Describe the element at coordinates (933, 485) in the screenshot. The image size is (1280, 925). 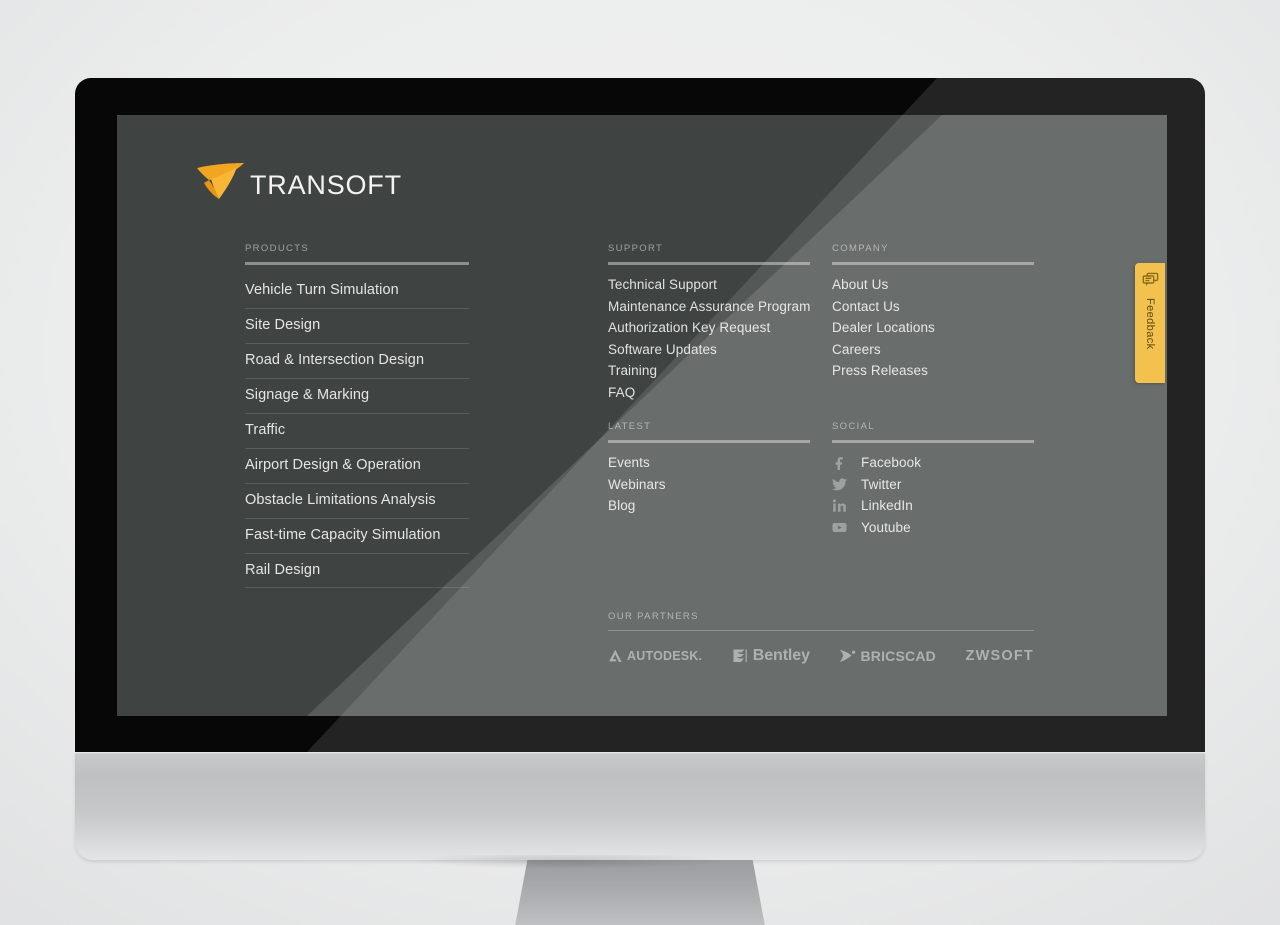
I see `social-link-twitter: Twitter` at that location.